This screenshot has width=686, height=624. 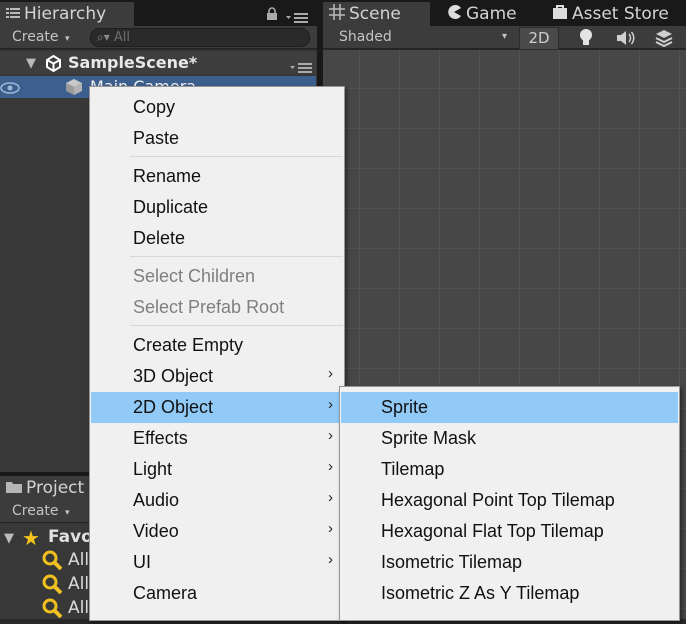 I want to click on star-icon: ★, so click(x=31, y=538).